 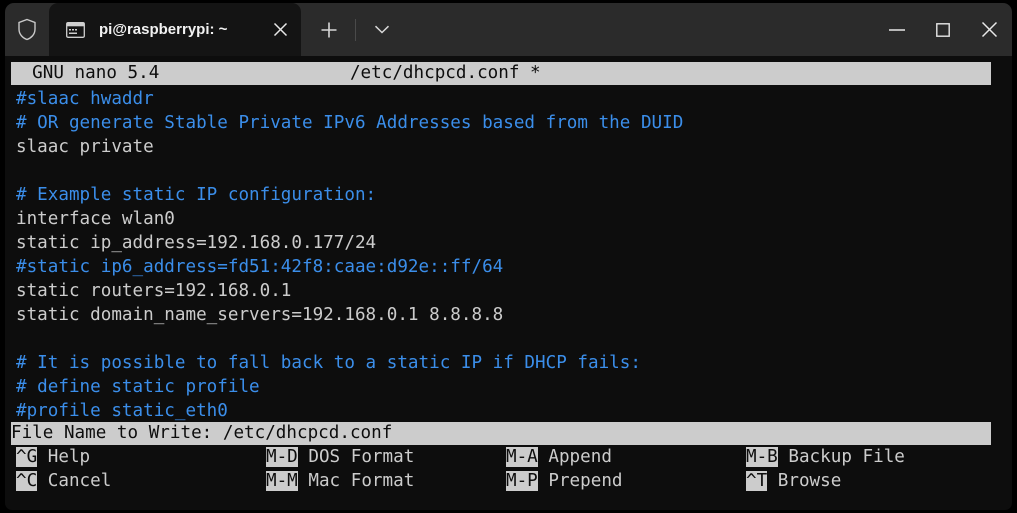 I want to click on shortcut-item: M-P Prepend, so click(x=564, y=481).